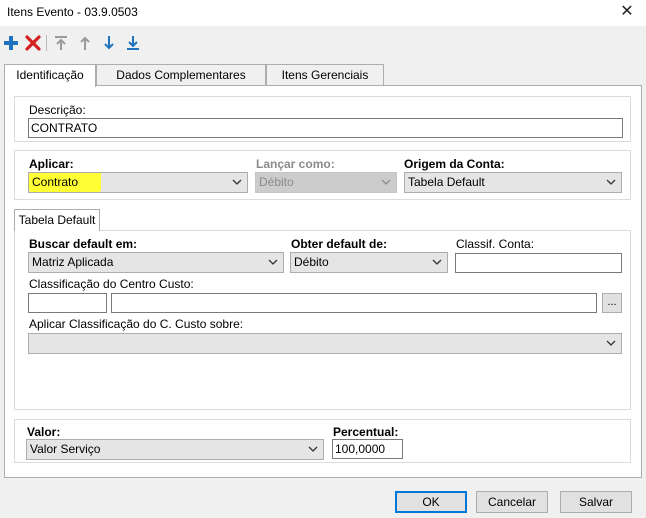  I want to click on window-title: Itens Evento - 03.9.0503, so click(72, 12).